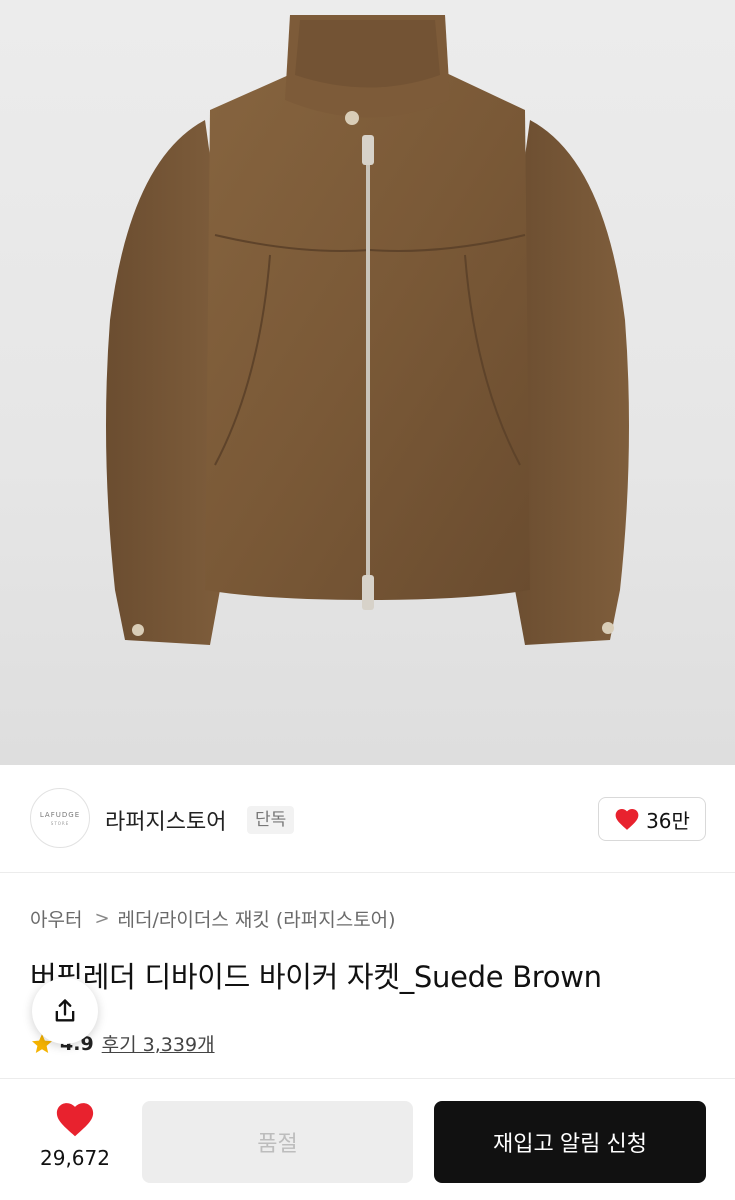  Describe the element at coordinates (570, 1142) in the screenshot. I see `restock-alert-button: 재입고 알림 신청` at that location.